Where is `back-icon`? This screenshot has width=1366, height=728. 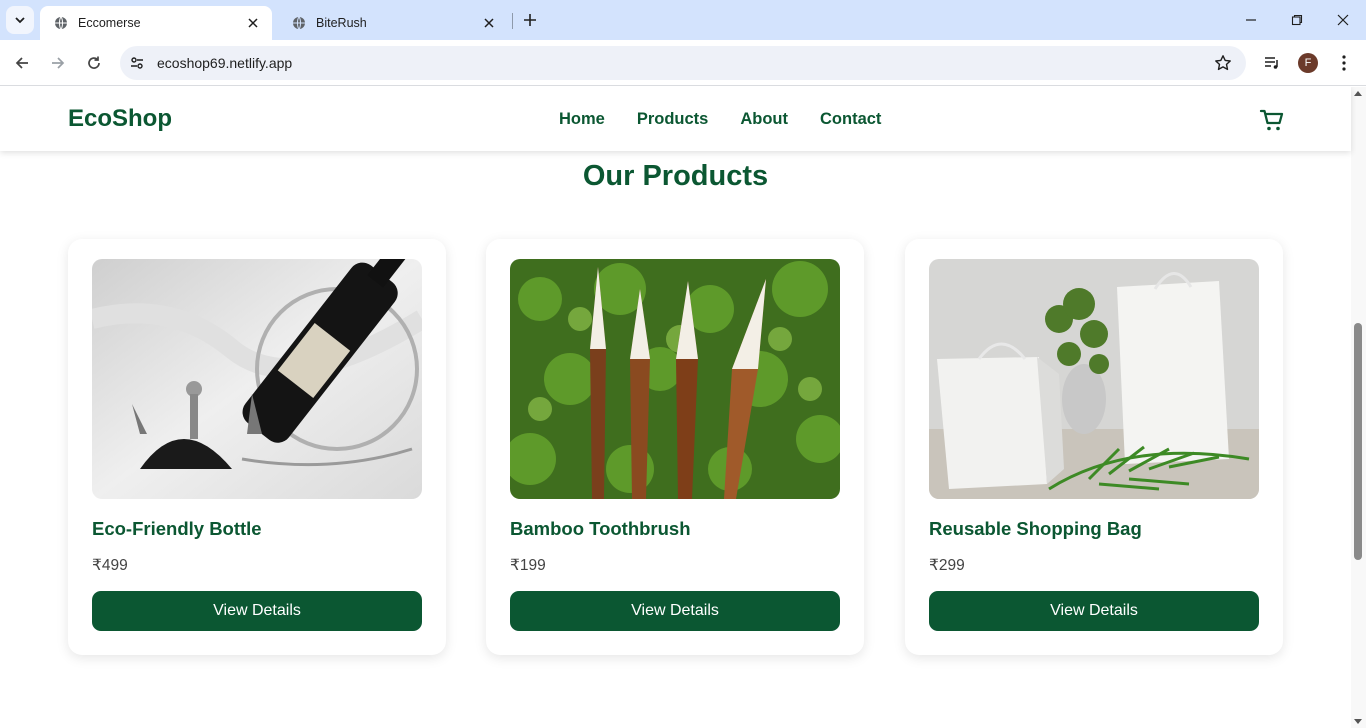
back-icon is located at coordinates (21, 63).